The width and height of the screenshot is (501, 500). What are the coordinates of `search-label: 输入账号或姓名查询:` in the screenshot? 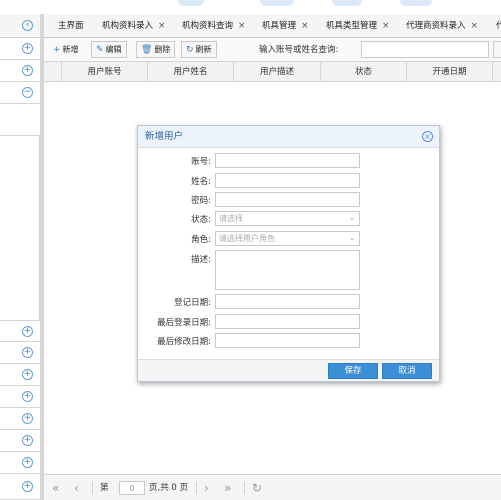 It's located at (299, 50).